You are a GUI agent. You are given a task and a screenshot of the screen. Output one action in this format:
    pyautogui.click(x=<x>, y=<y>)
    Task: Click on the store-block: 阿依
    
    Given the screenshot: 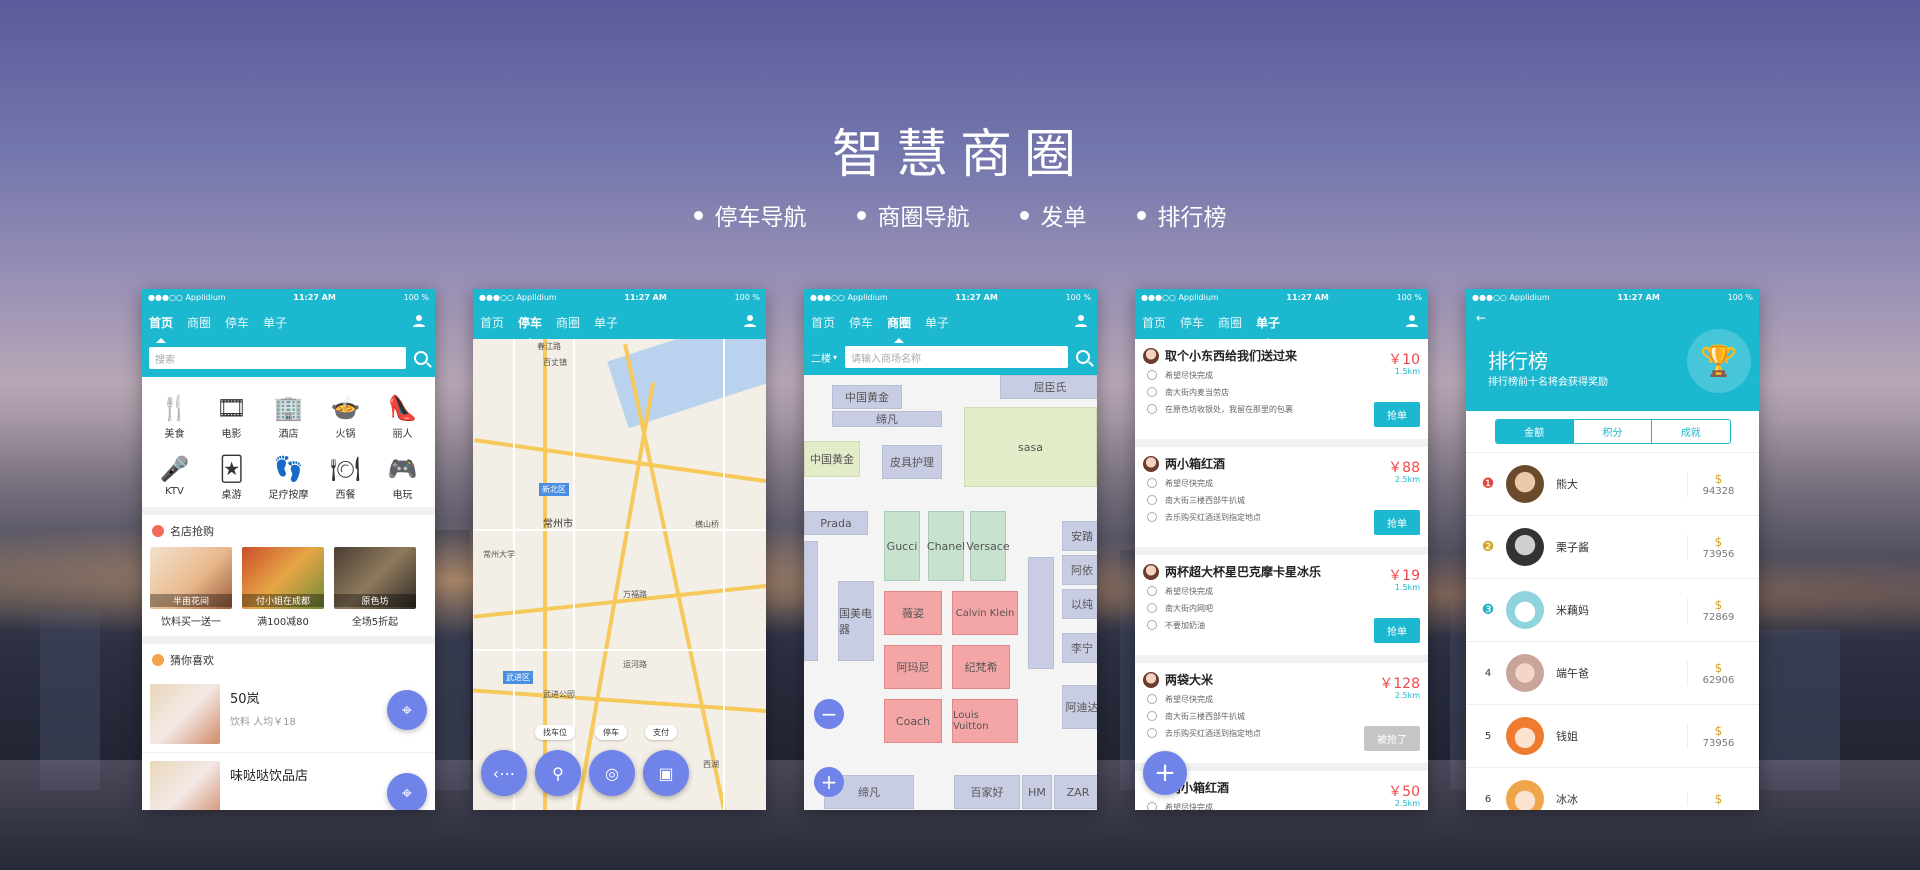 What is the action you would take?
    pyautogui.click(x=1079, y=570)
    